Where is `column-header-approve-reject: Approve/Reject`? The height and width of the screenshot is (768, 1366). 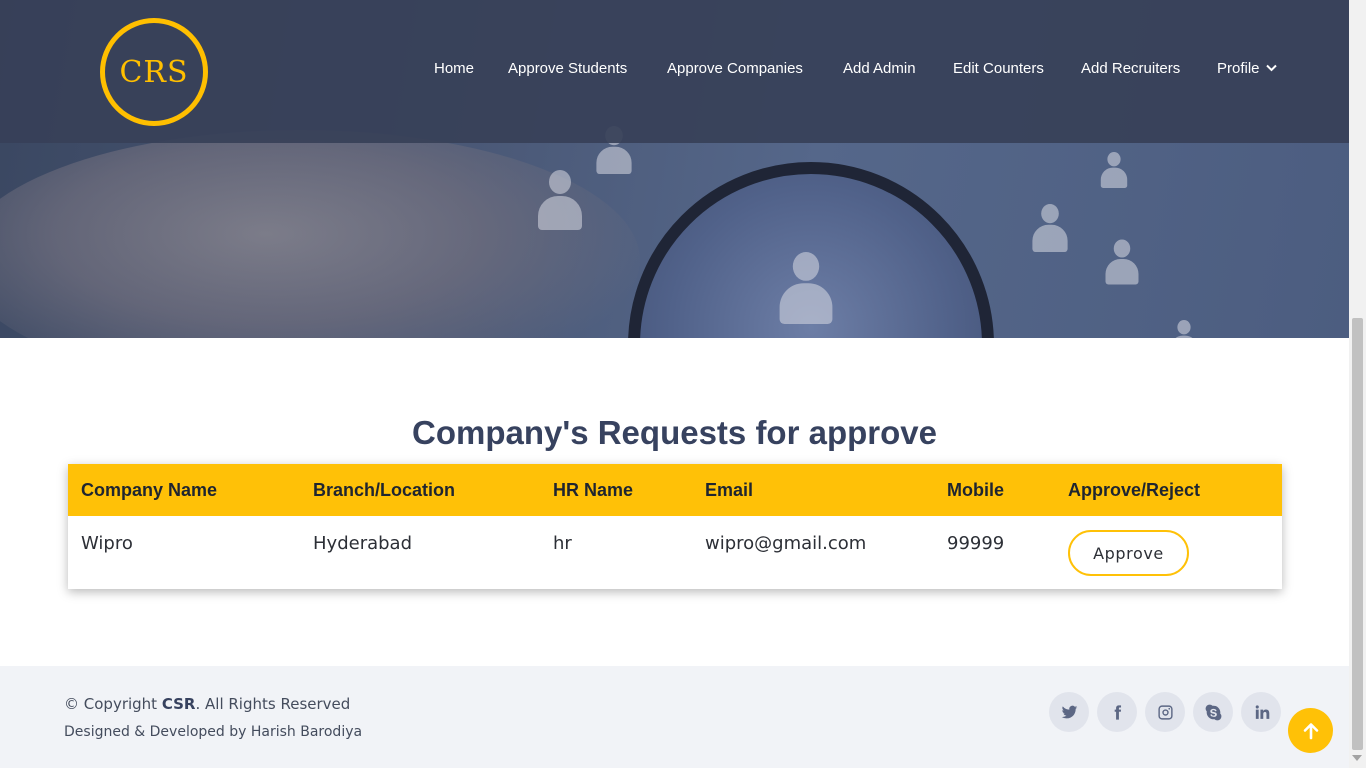
column-header-approve-reject: Approve/Reject is located at coordinates (1134, 490).